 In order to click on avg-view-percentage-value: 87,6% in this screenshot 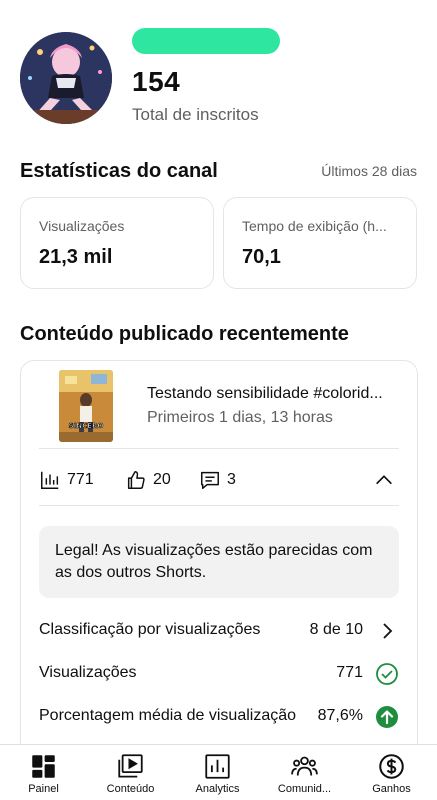, I will do `click(340, 715)`.